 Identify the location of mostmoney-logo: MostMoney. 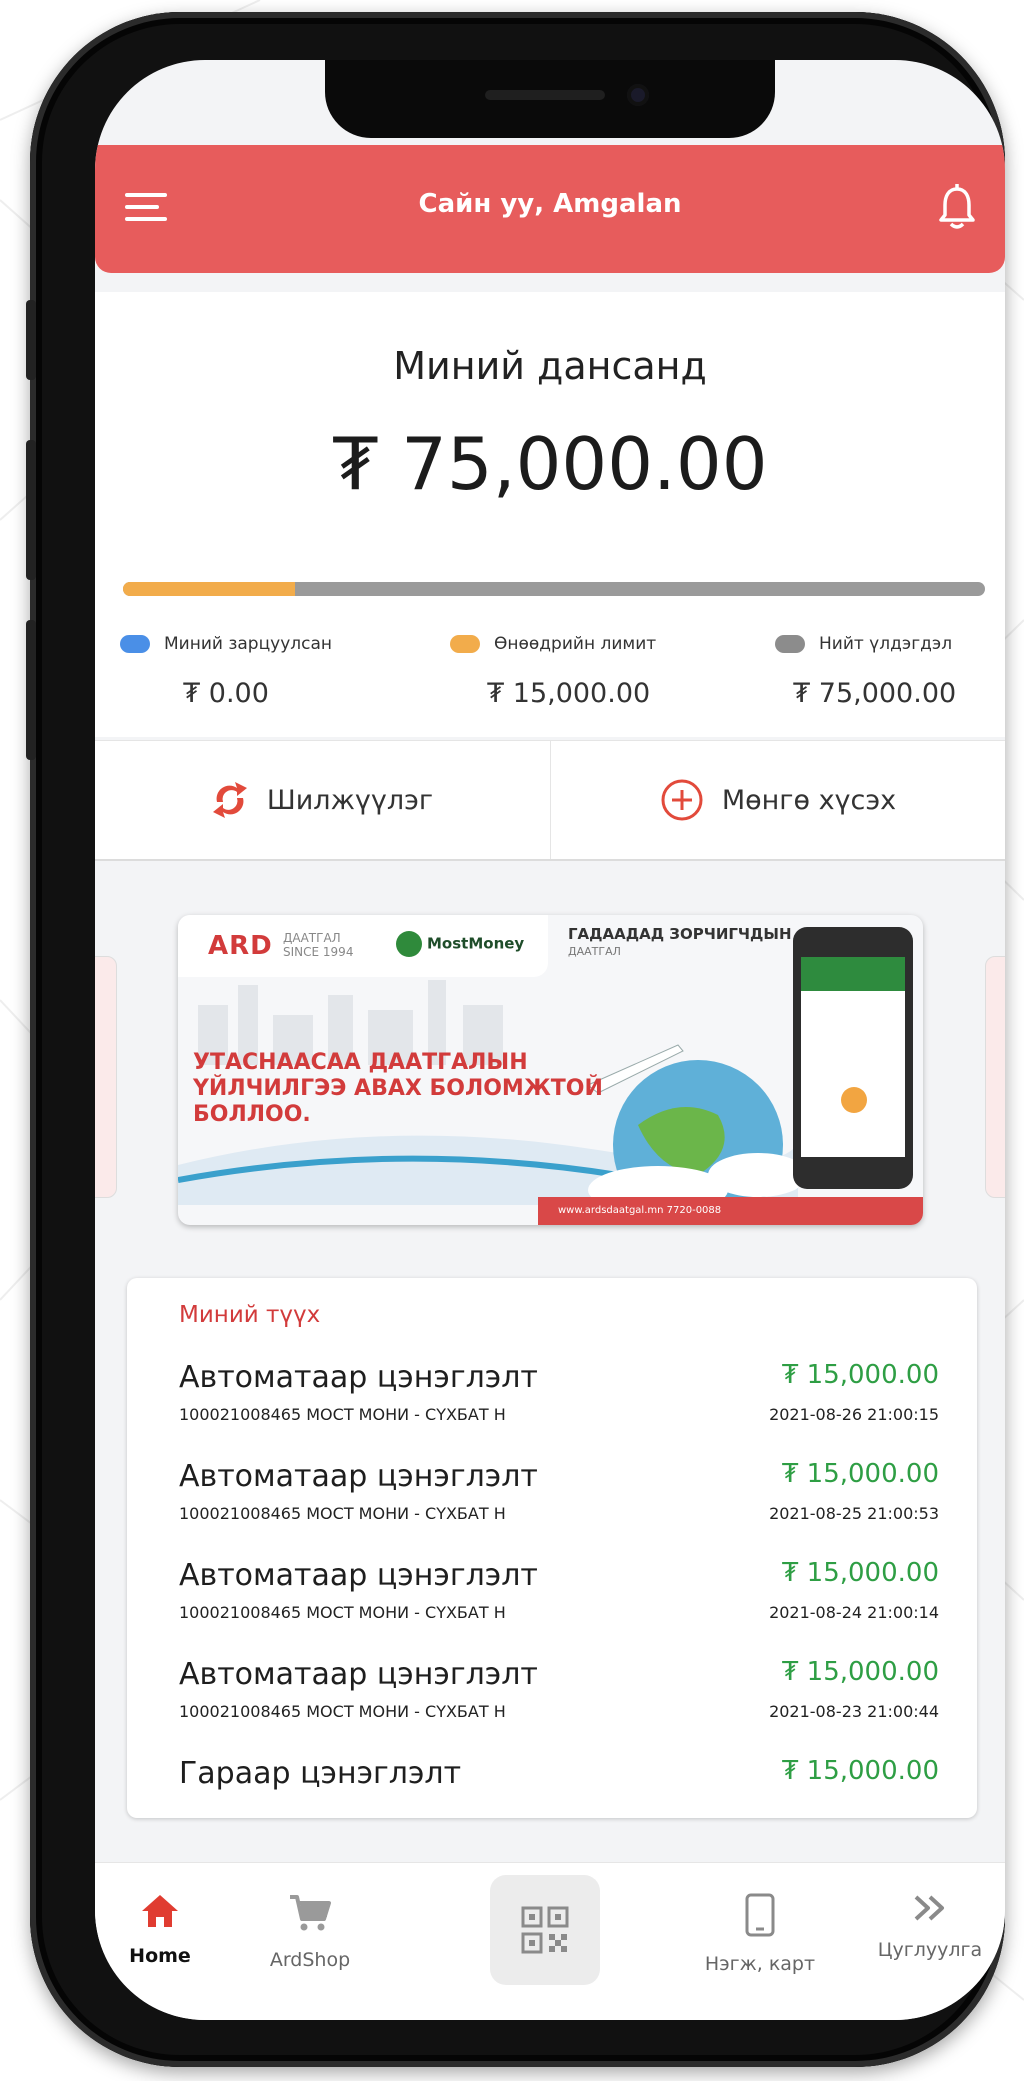
(460, 944).